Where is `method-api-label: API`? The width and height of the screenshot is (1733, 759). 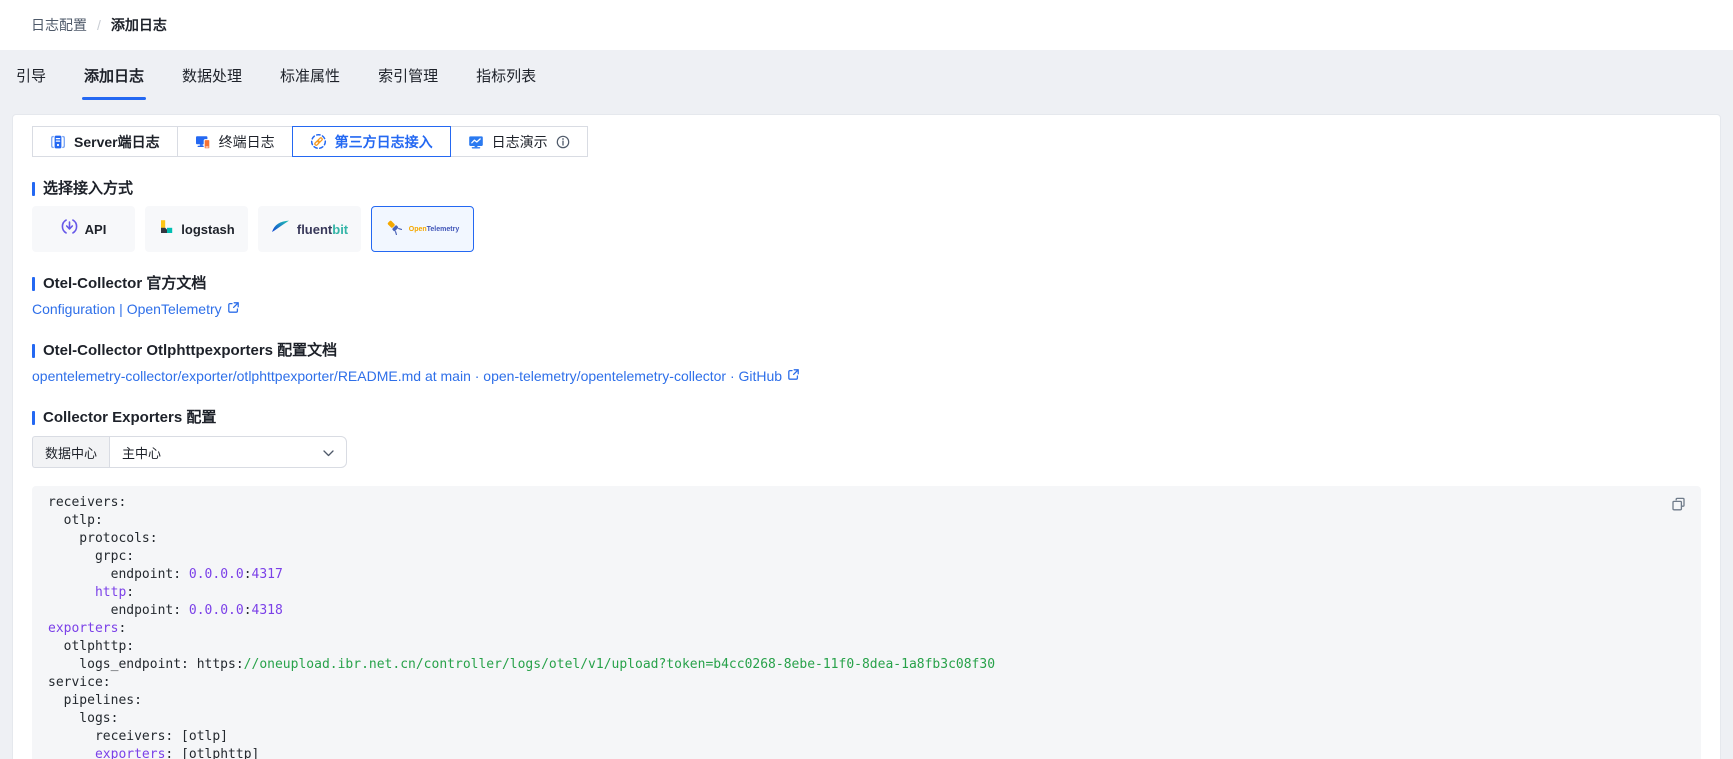 method-api-label: API is located at coordinates (95, 229).